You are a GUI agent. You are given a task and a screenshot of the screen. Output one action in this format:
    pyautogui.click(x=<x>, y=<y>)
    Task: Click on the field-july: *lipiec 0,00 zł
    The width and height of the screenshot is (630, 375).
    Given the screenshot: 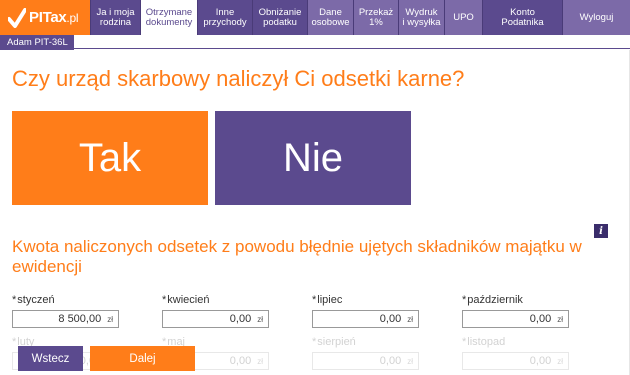 What is the action you would take?
    pyautogui.click(x=392, y=311)
    